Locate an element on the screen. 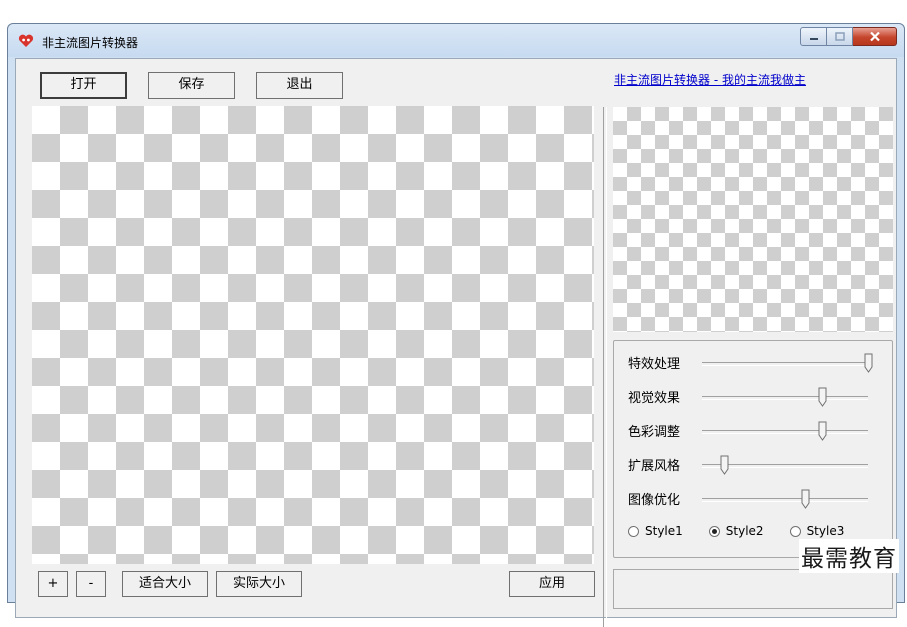  maximize-button is located at coordinates (840, 36).